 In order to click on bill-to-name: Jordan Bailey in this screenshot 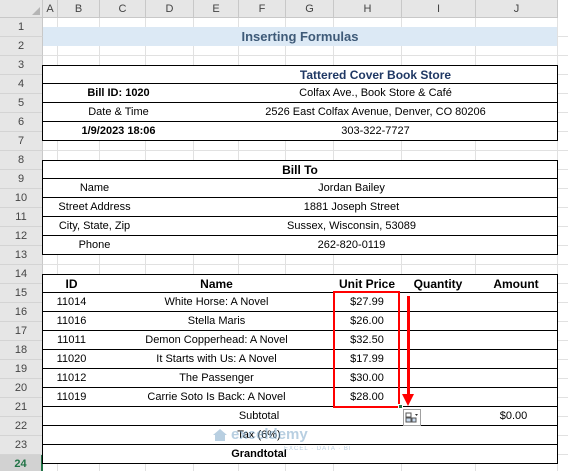, I will do `click(352, 188)`.